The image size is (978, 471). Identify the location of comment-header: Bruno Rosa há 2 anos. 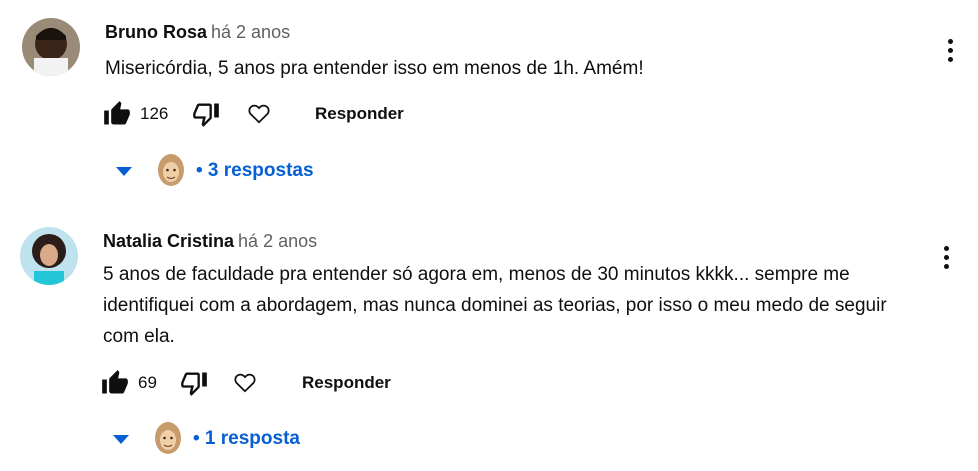
(197, 32).